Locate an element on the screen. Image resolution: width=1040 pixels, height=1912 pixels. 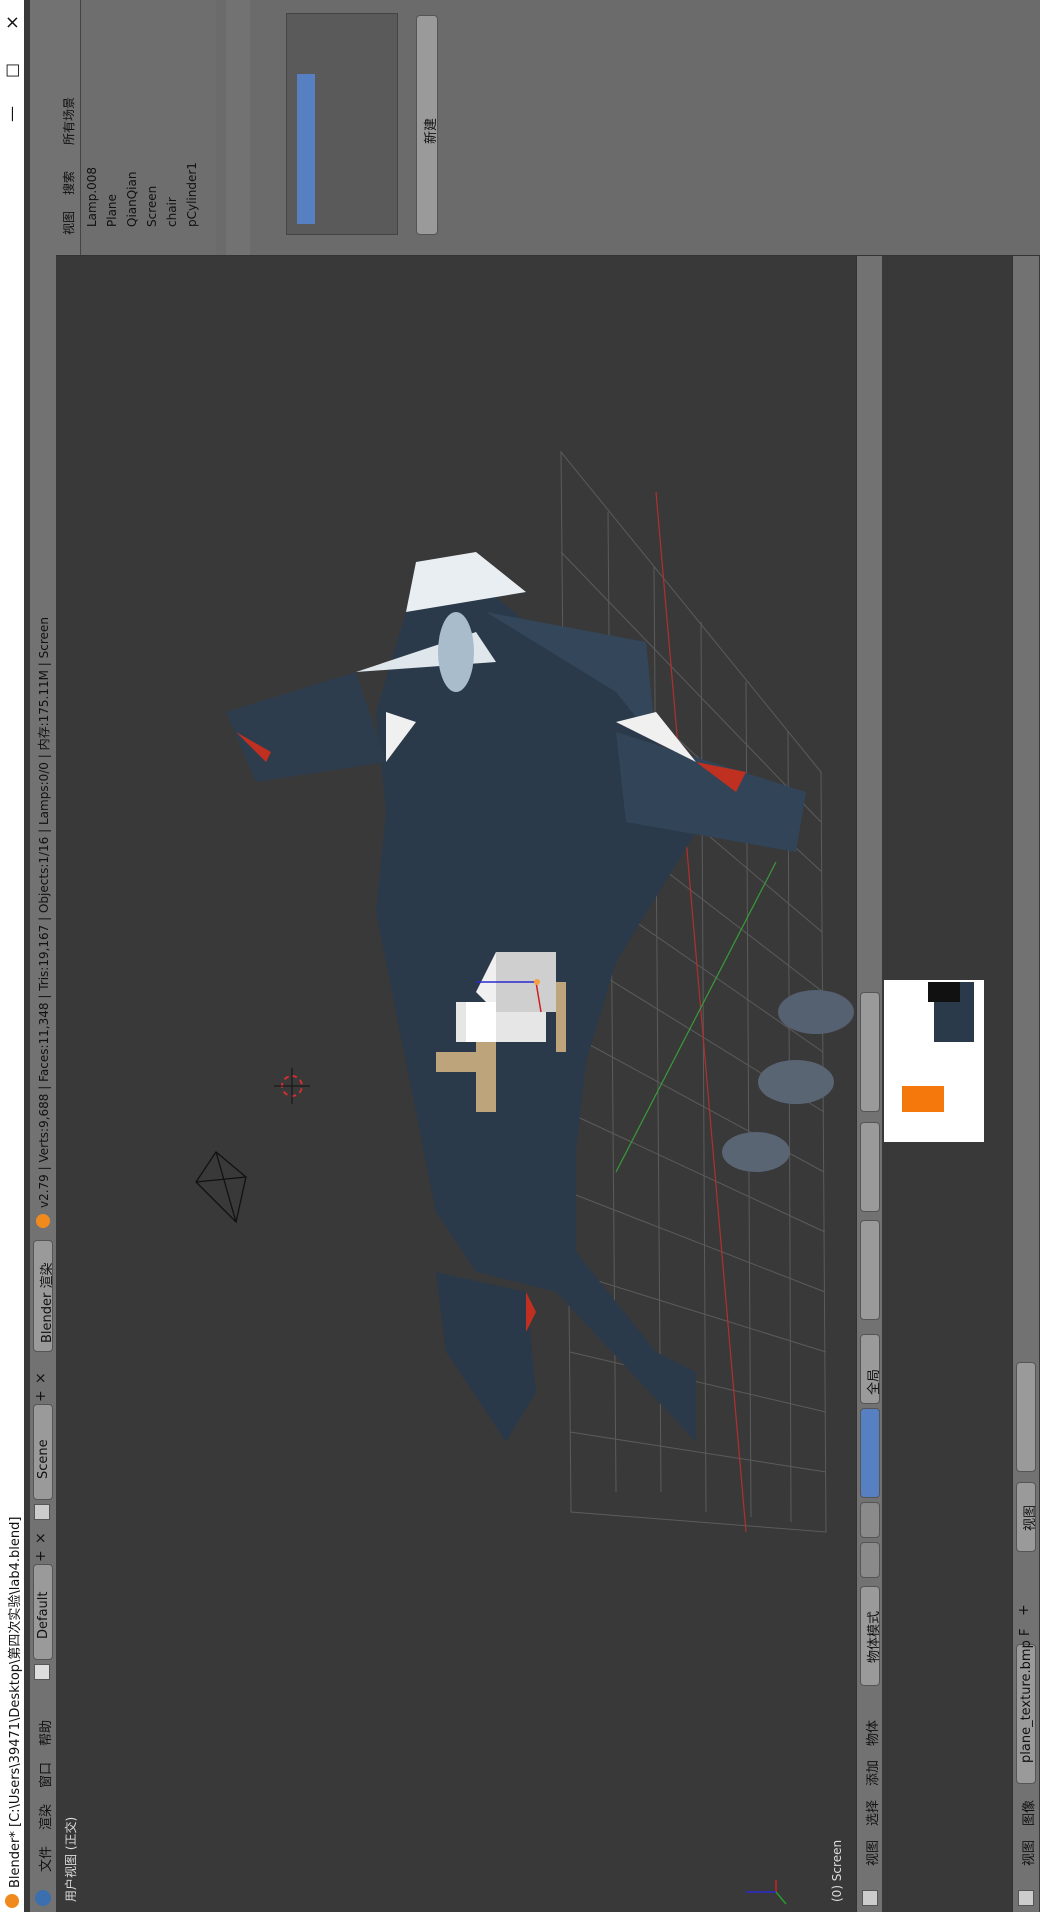
blender-logo-icon is located at coordinates (12, 1901).